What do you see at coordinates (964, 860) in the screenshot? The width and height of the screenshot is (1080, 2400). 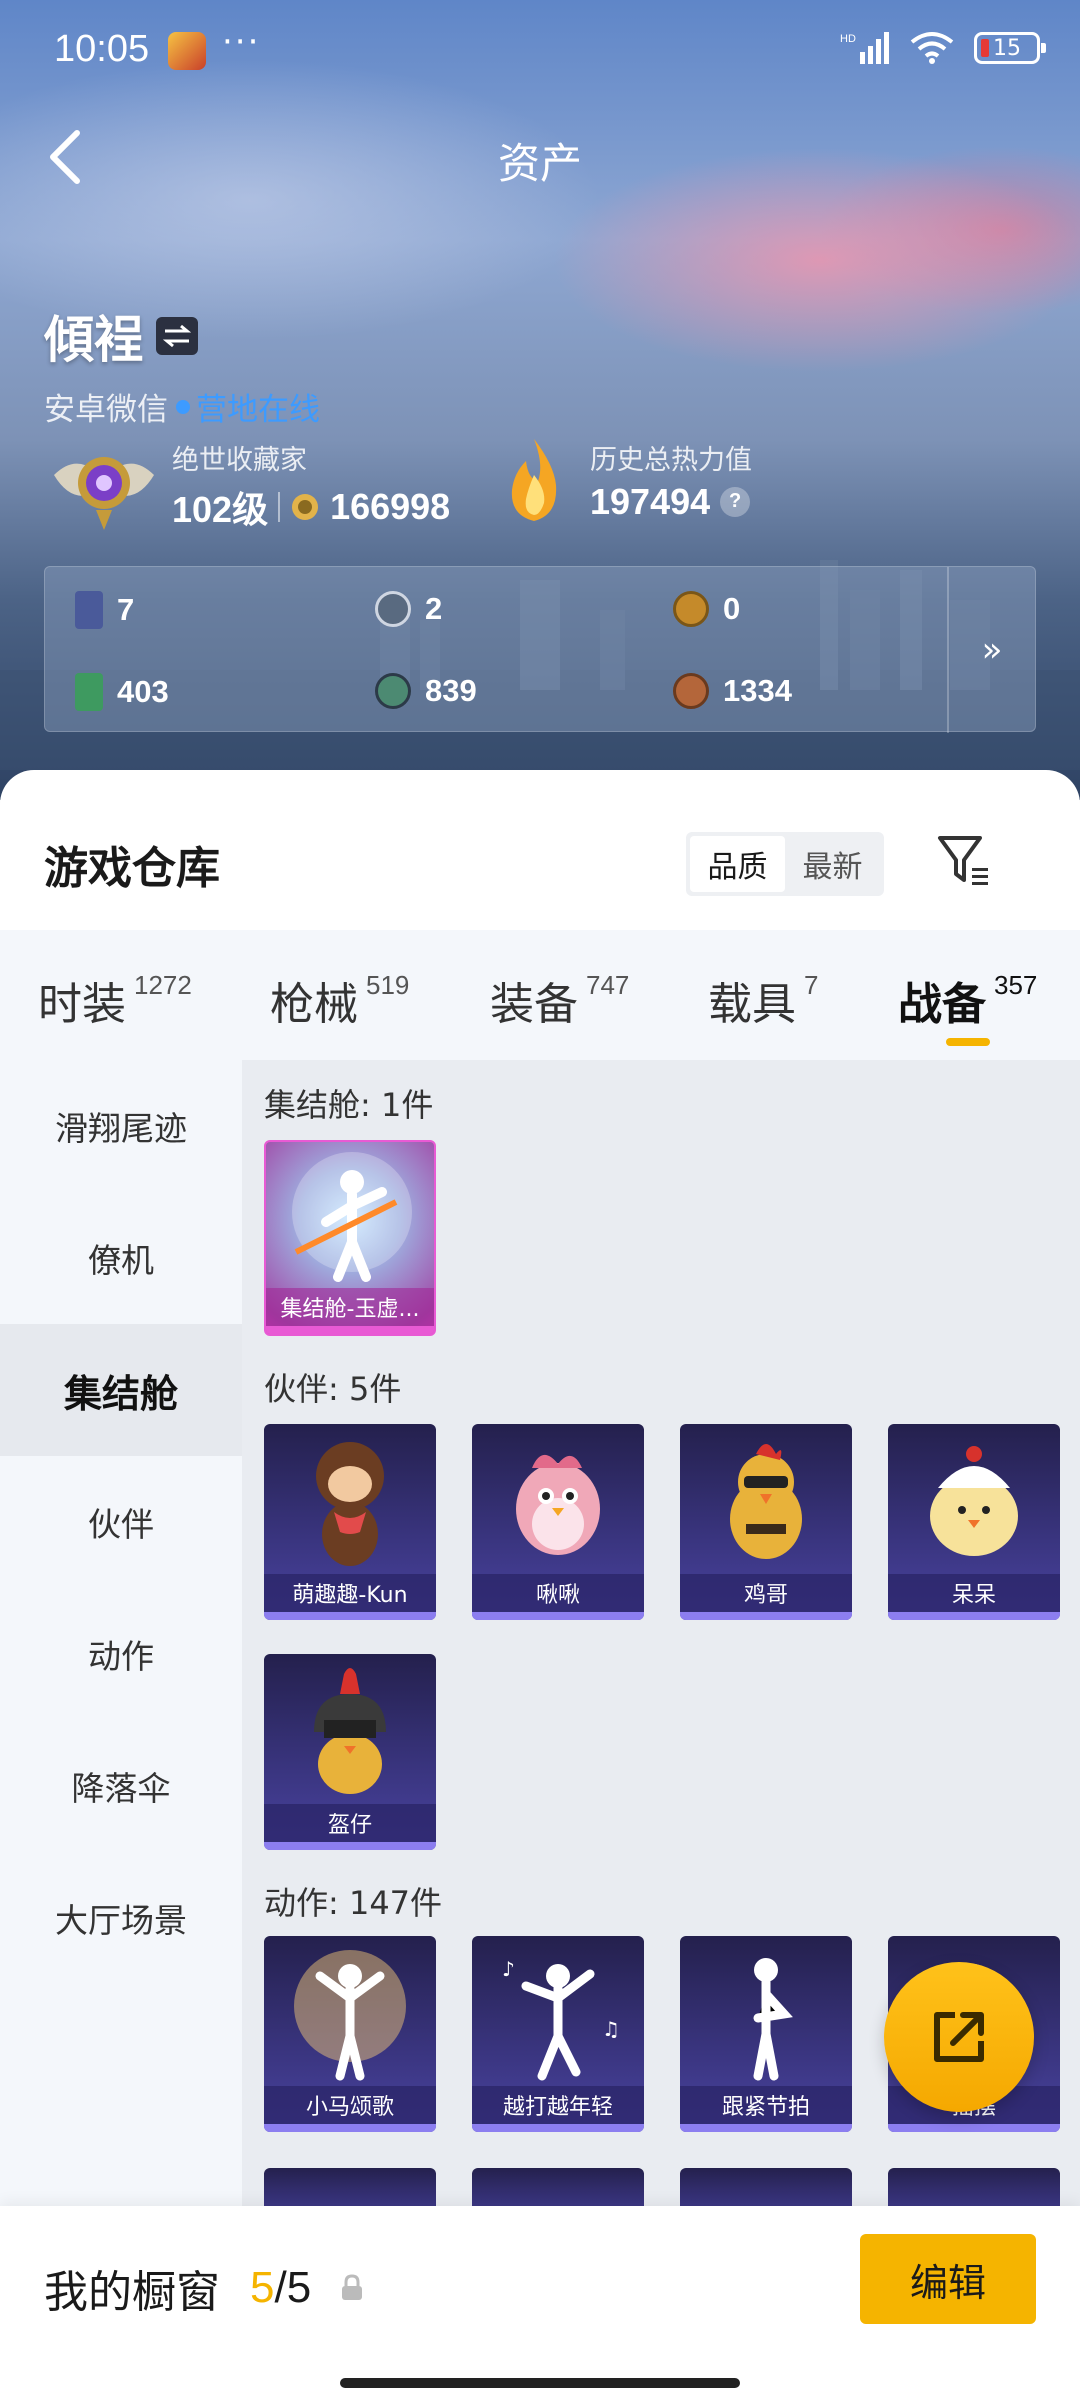 I see `filter-button` at bounding box center [964, 860].